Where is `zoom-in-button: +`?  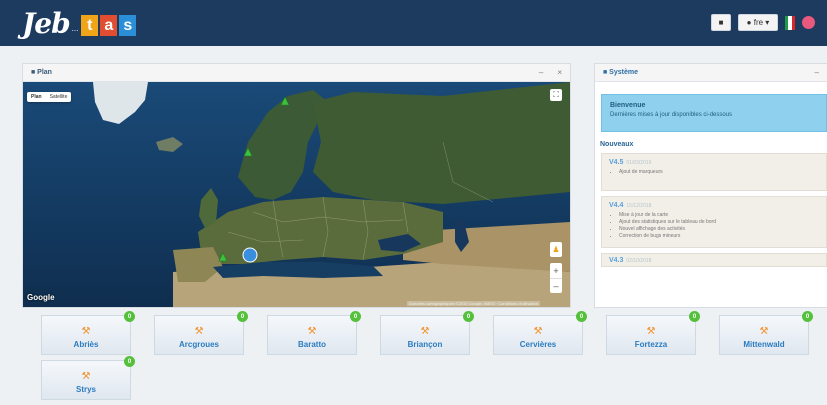 zoom-in-button: + is located at coordinates (556, 270).